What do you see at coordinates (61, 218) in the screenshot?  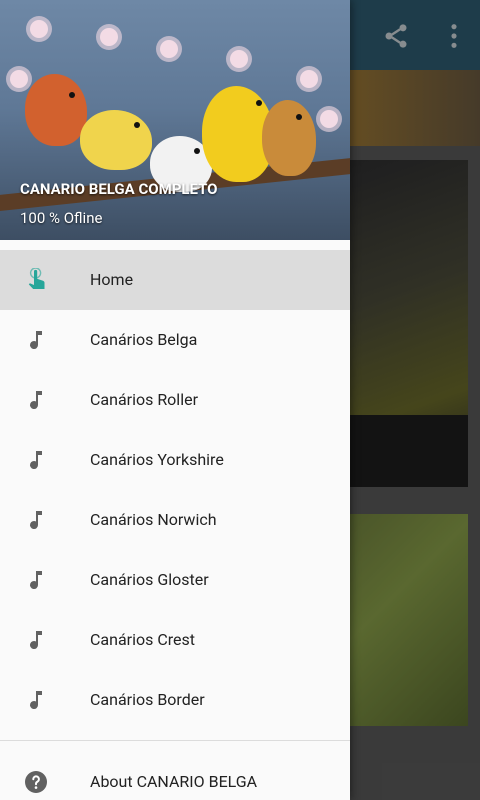 I see `drawer-subtitle: 100 % Ofline` at bounding box center [61, 218].